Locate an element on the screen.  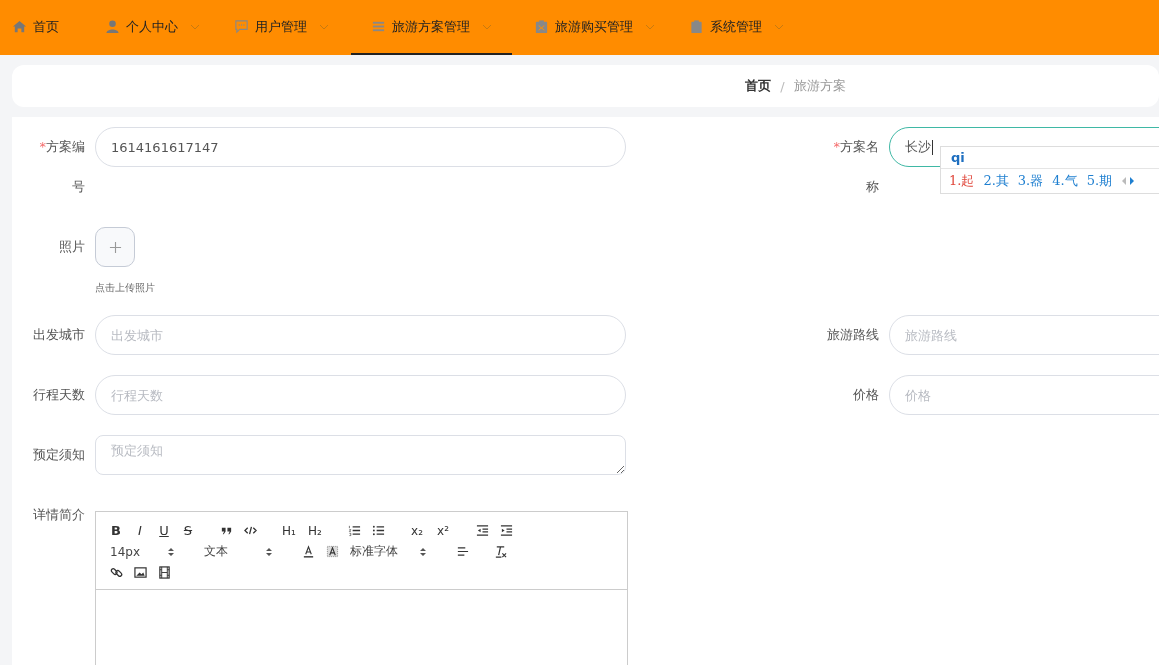
field-label: 出发城市 is located at coordinates (59, 335).